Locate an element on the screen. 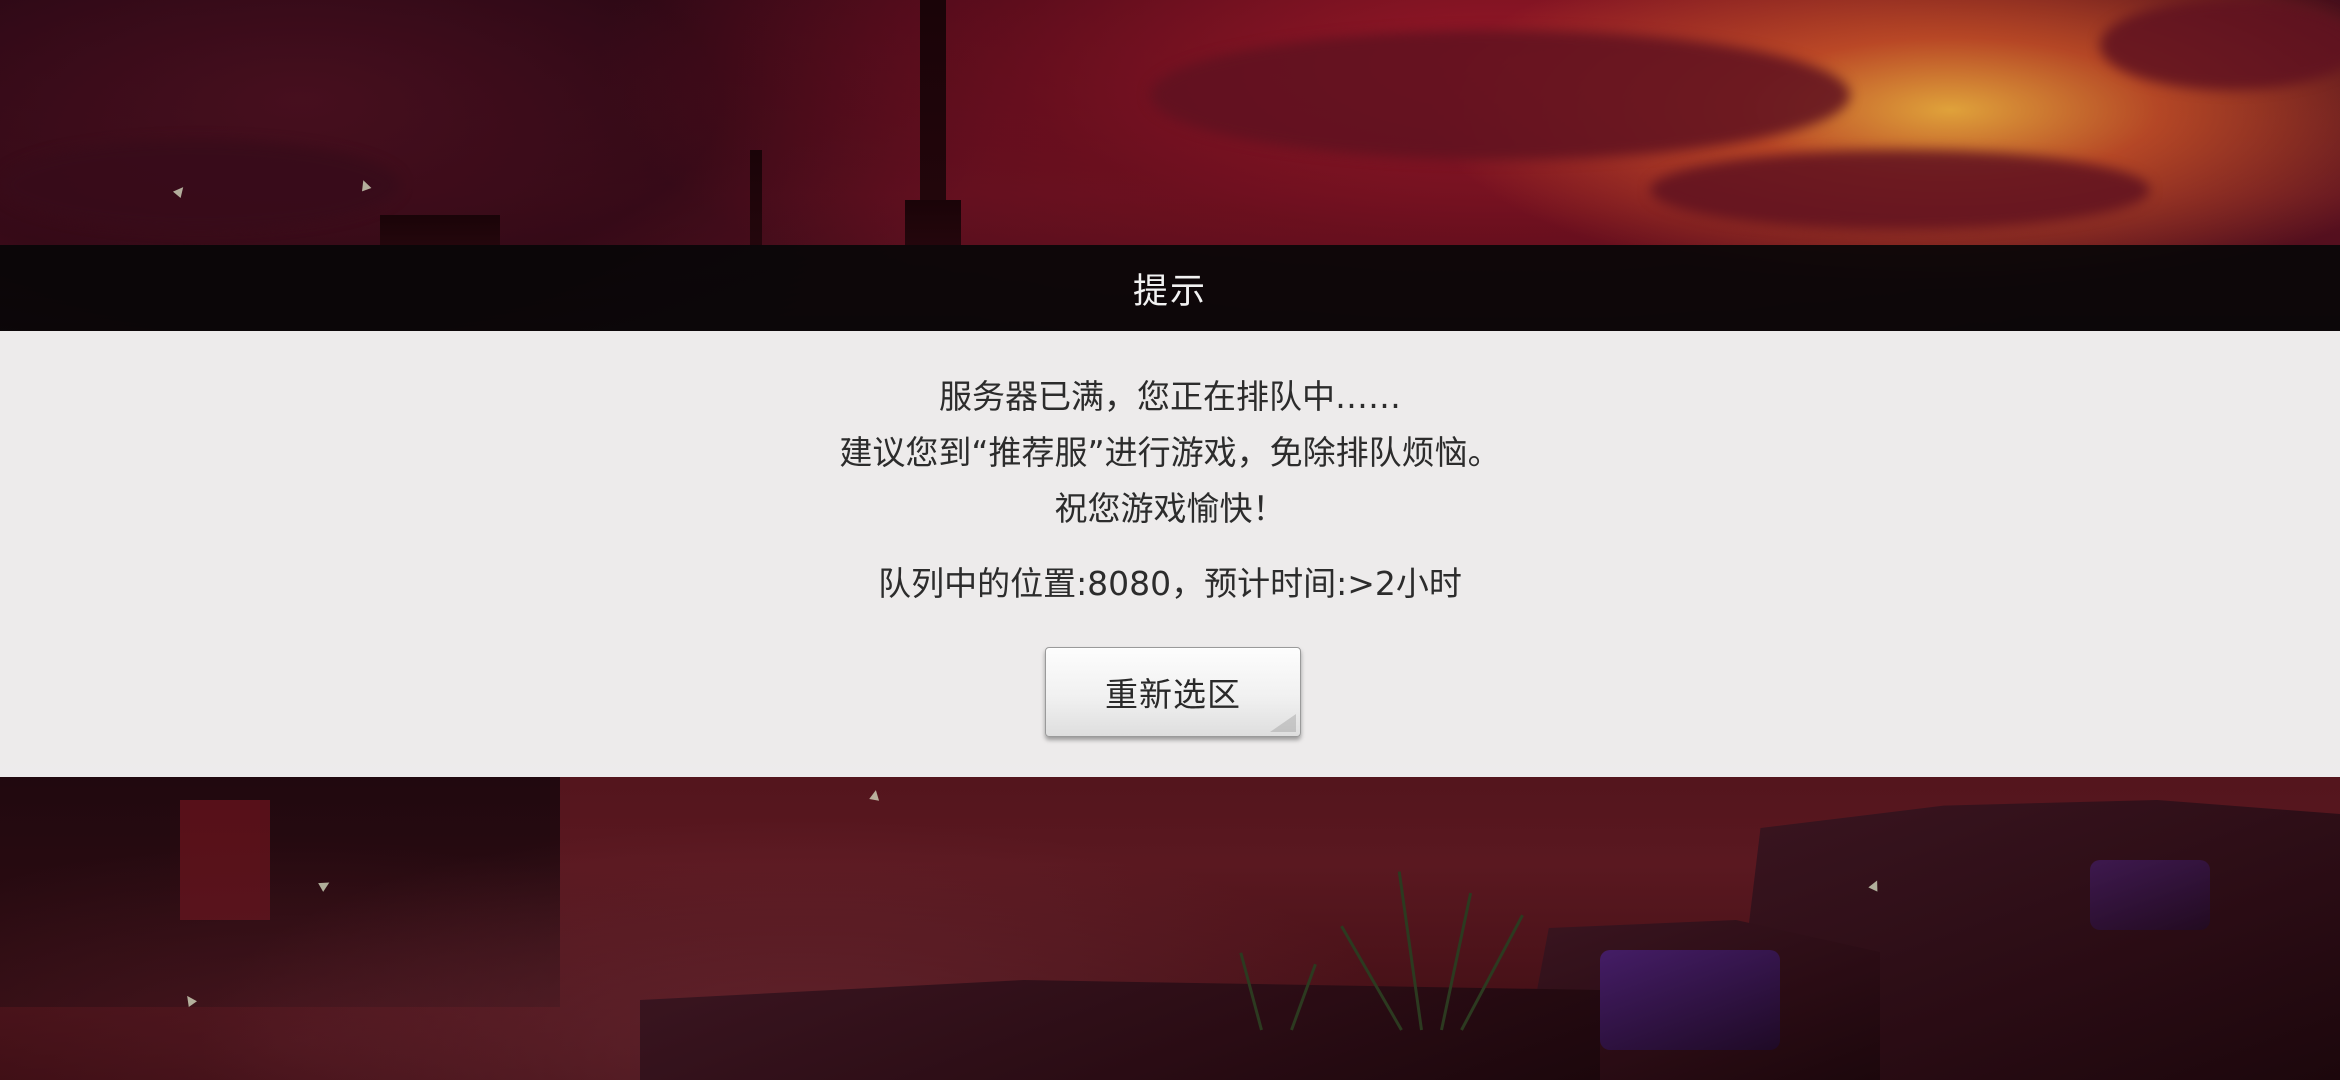 The height and width of the screenshot is (1080, 2340). reselect-server-button: 重新选区 is located at coordinates (1173, 692).